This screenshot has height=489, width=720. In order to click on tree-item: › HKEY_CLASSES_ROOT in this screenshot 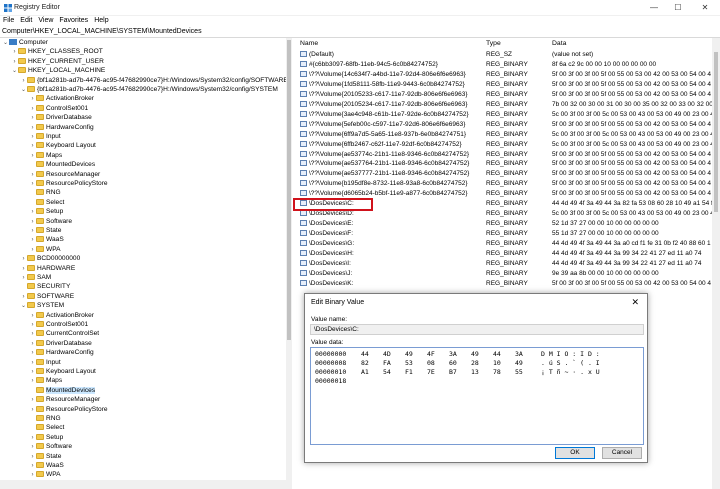, I will do `click(57, 51)`.